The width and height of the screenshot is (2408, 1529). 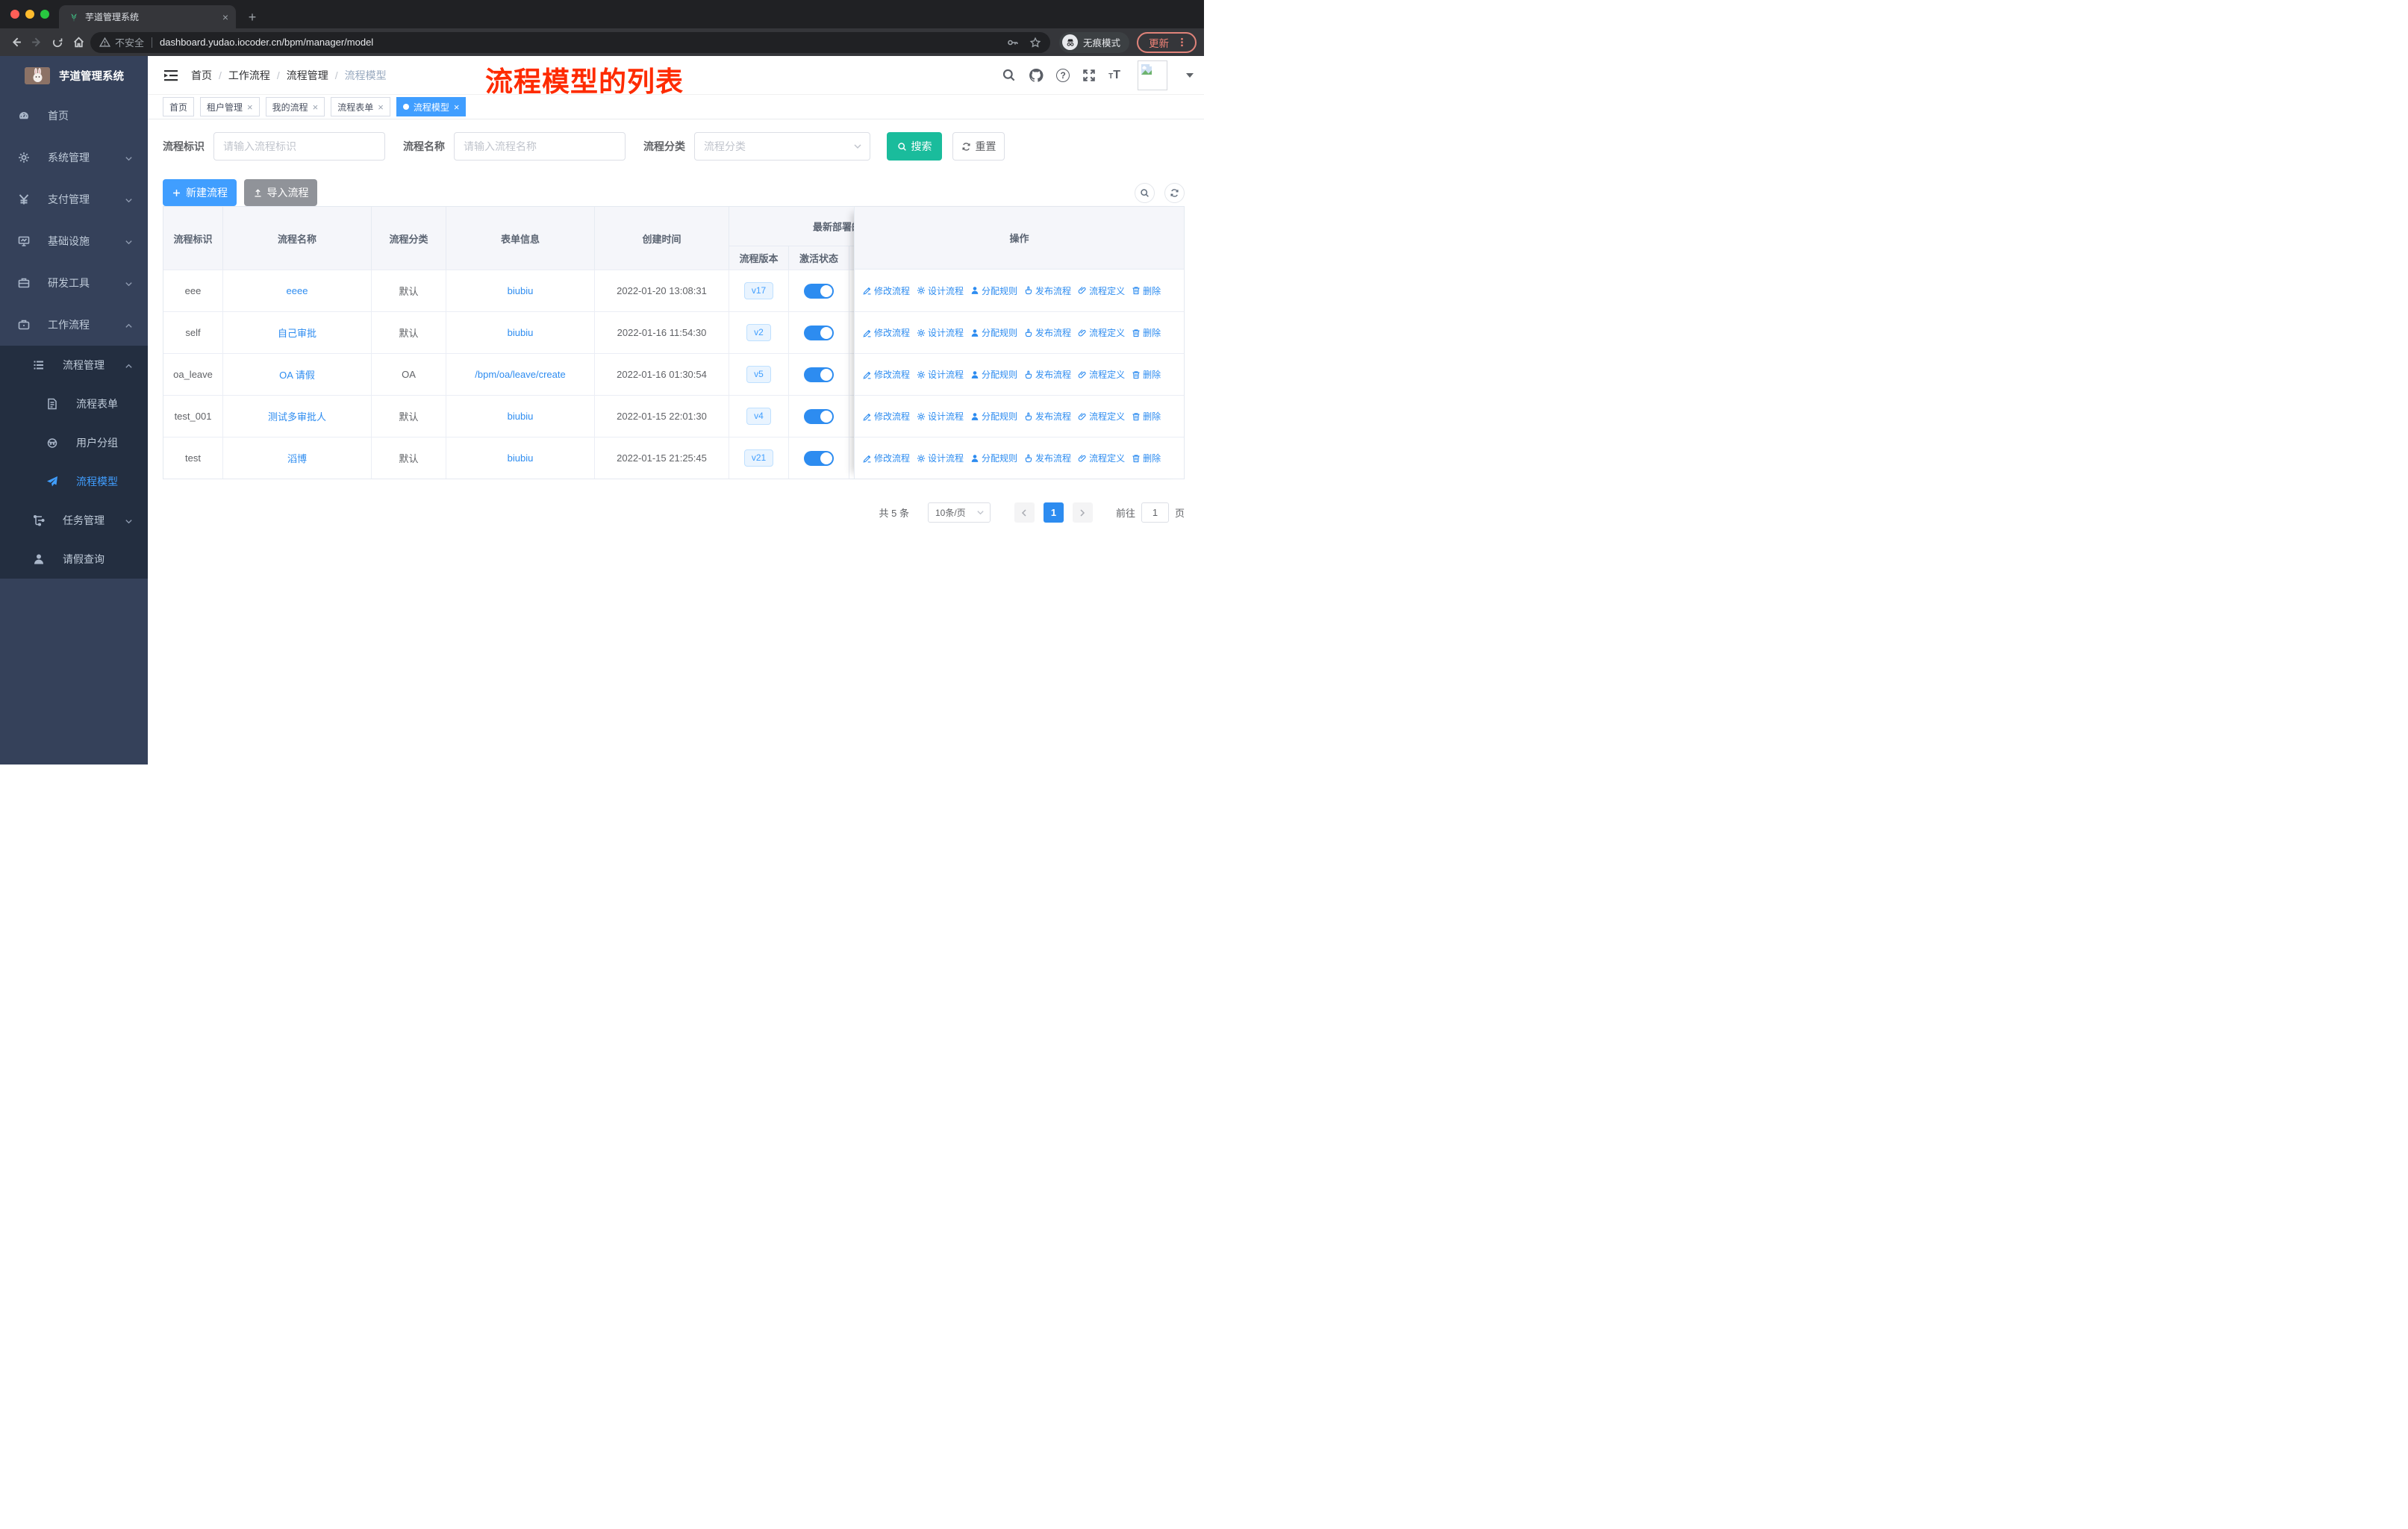 I want to click on nav-tag: 流程模型 ×, so click(x=431, y=107).